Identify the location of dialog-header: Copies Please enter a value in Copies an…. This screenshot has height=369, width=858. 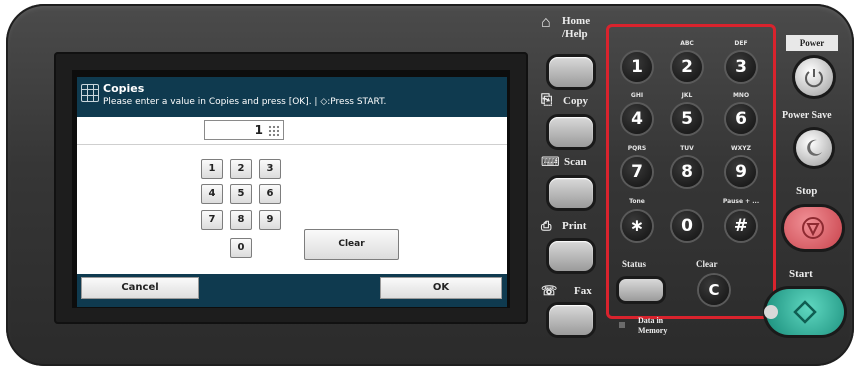
(292, 97).